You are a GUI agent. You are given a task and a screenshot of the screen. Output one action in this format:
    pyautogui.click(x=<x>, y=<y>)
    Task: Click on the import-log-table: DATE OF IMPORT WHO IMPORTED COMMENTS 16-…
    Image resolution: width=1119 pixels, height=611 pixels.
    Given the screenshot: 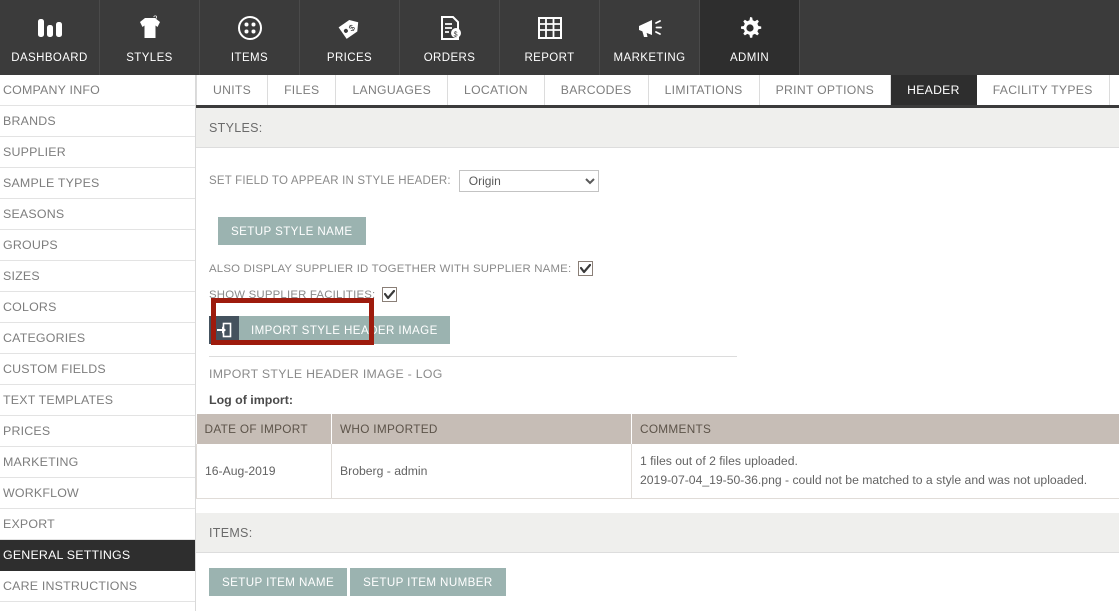 What is the action you would take?
    pyautogui.click(x=657, y=456)
    